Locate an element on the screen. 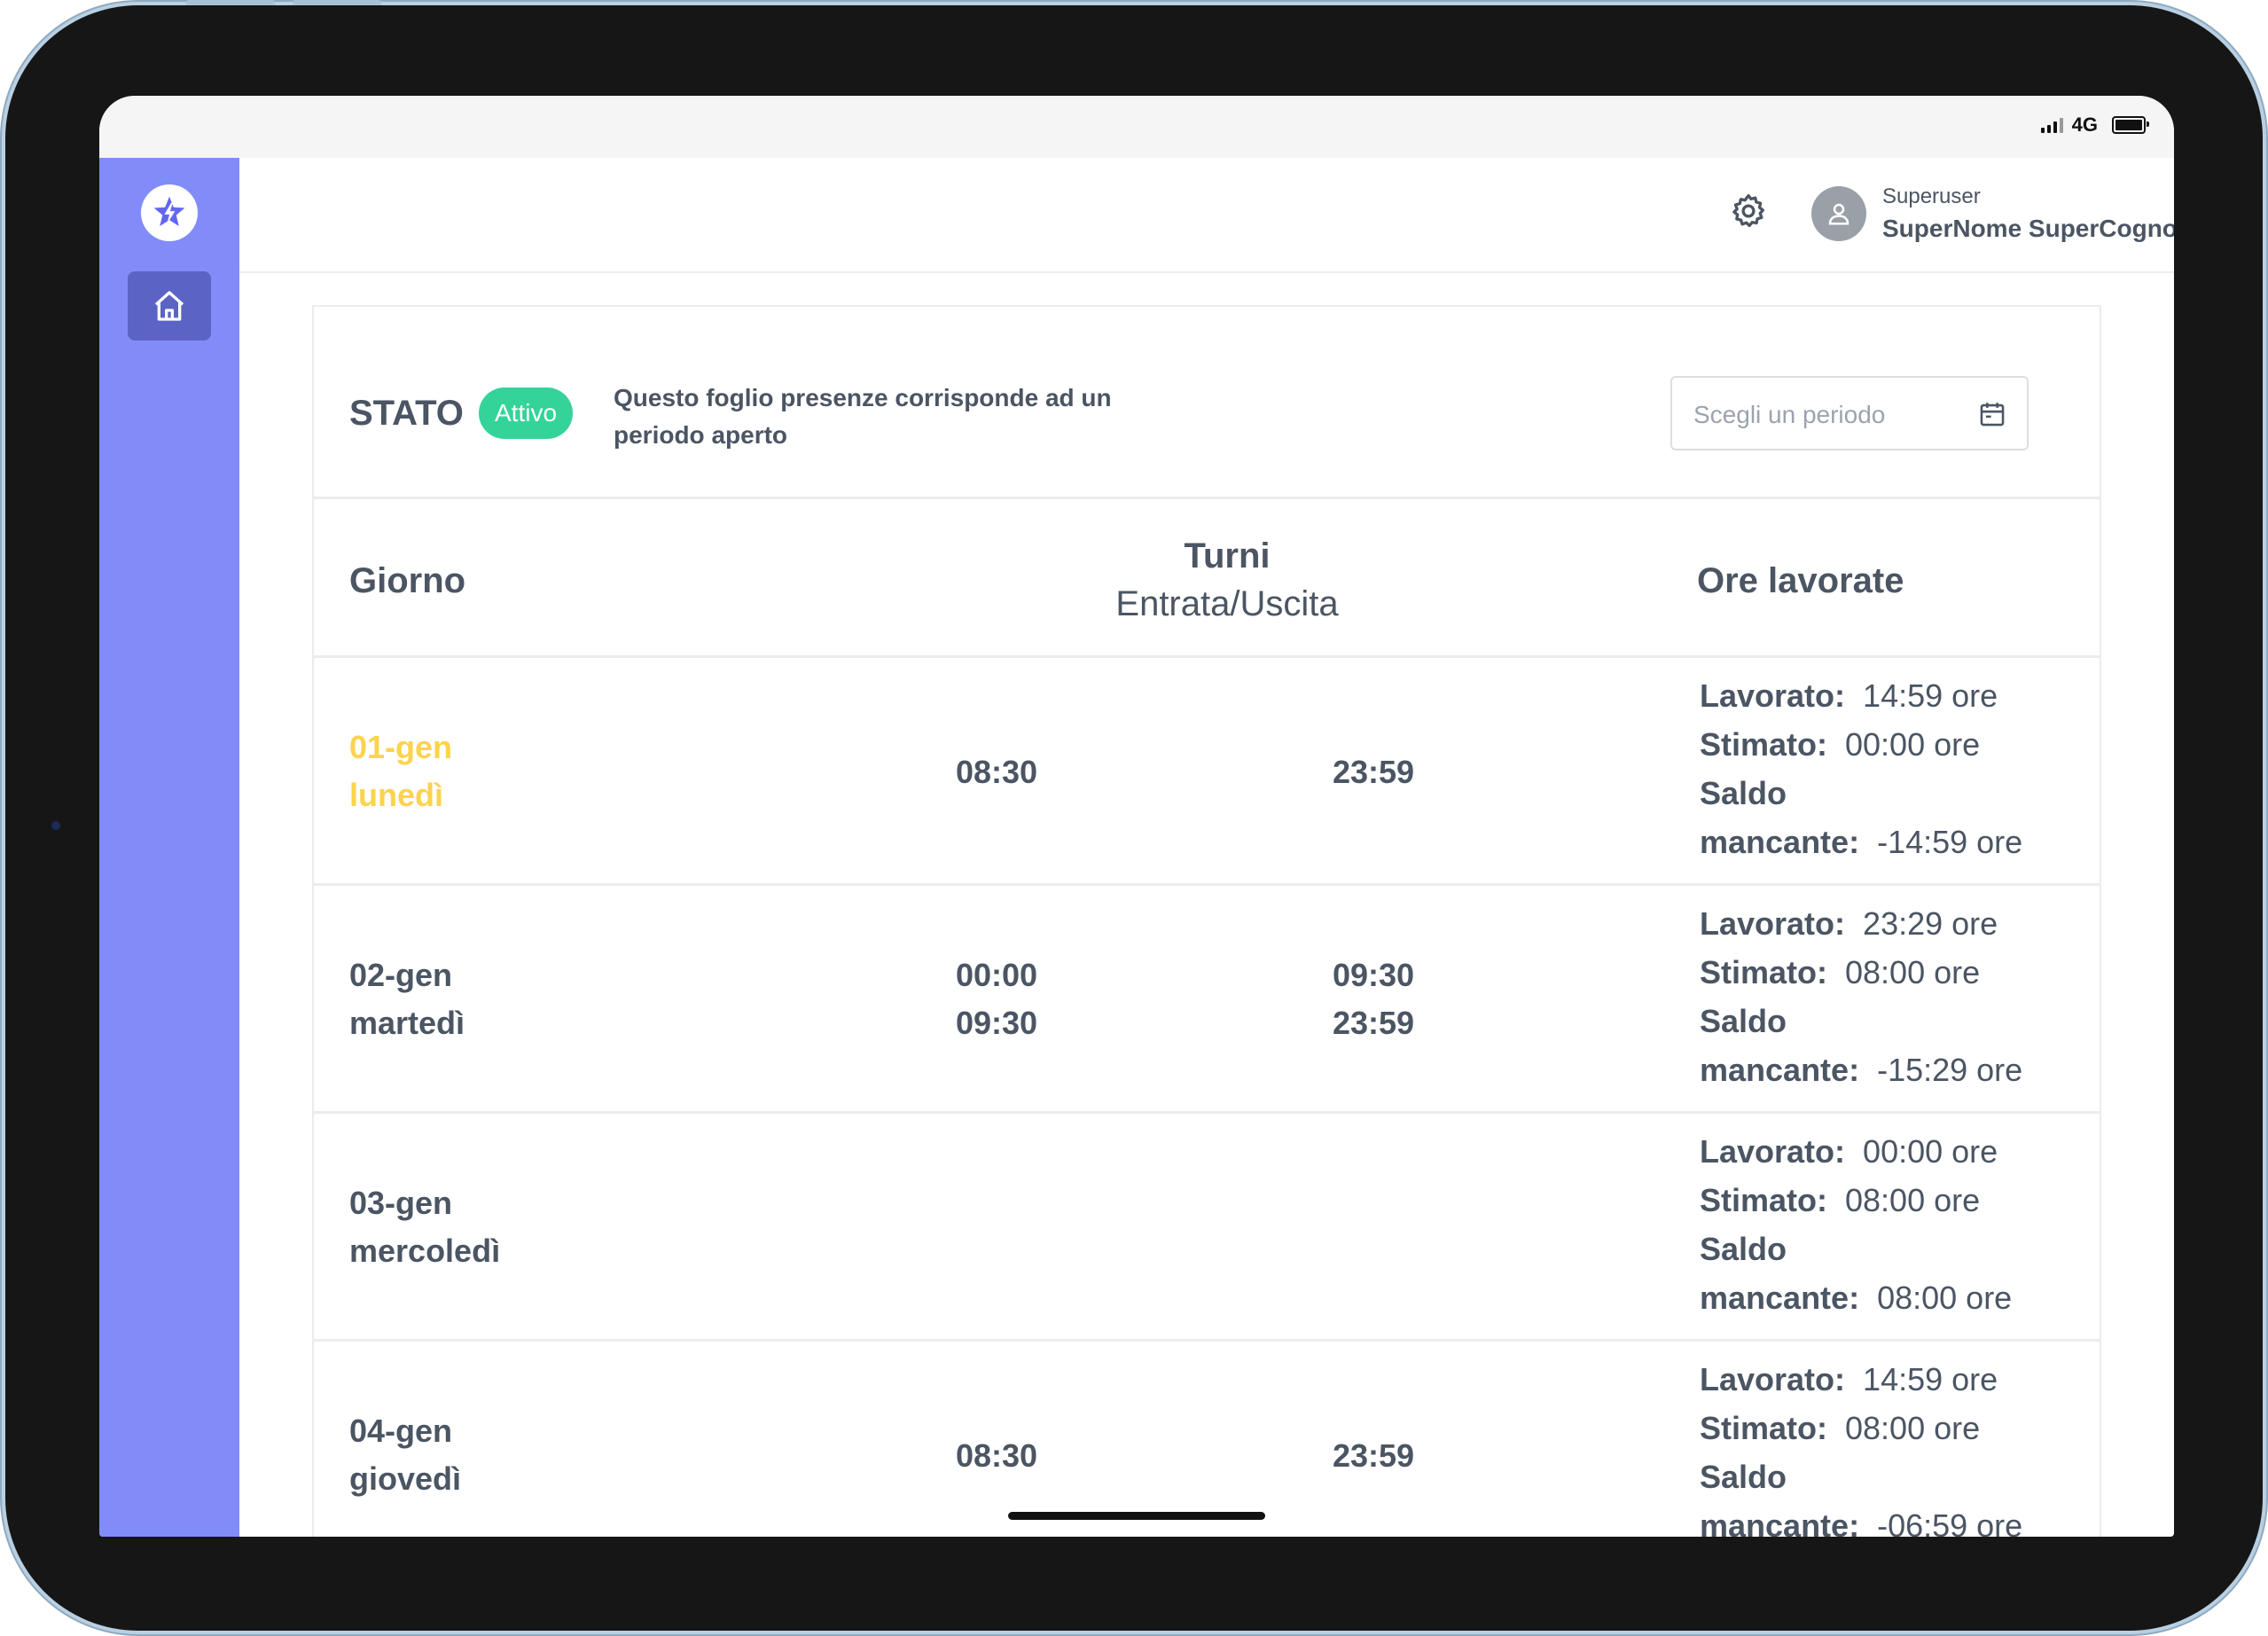 This screenshot has height=1636, width=2268. user-role: Superuser is located at coordinates (1932, 196).